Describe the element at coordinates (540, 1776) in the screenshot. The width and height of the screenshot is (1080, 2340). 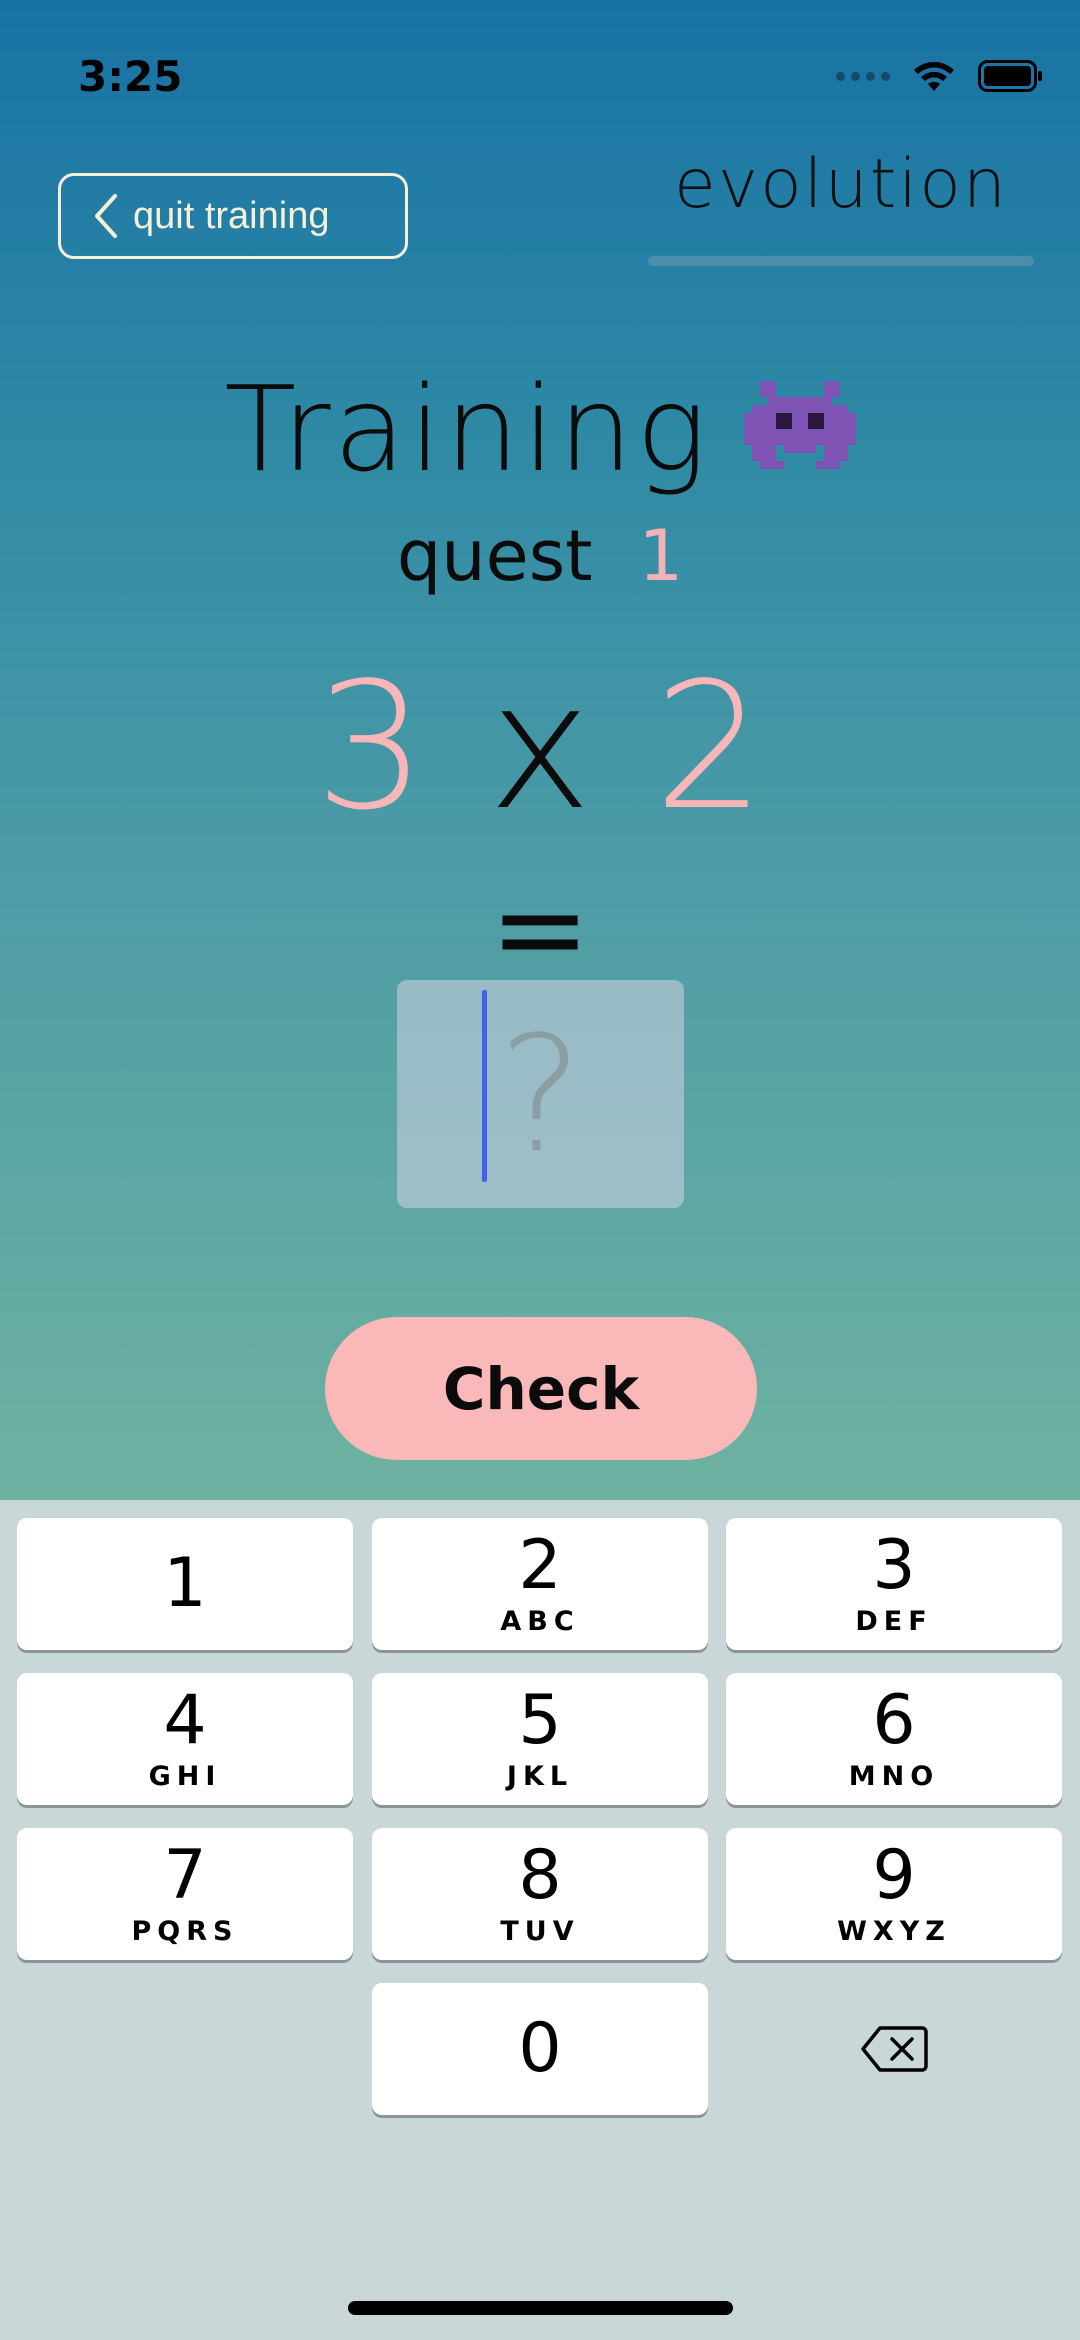
I see `key-letters: JKL` at that location.